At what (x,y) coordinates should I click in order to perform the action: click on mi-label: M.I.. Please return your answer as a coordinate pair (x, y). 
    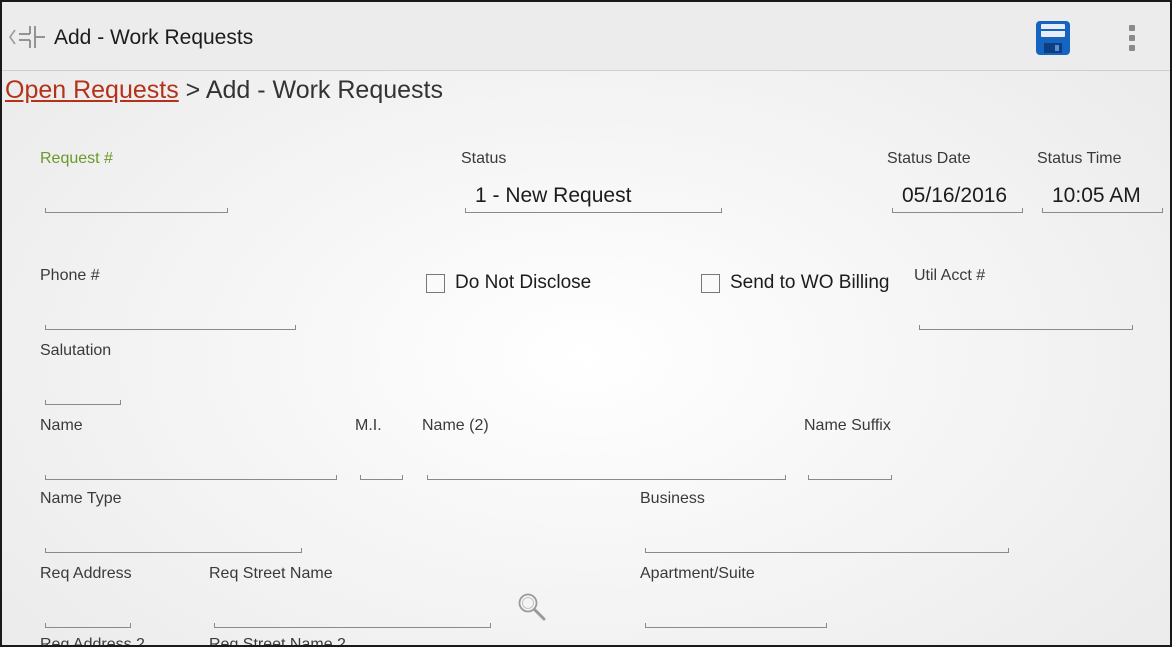
    Looking at the image, I should click on (368, 425).